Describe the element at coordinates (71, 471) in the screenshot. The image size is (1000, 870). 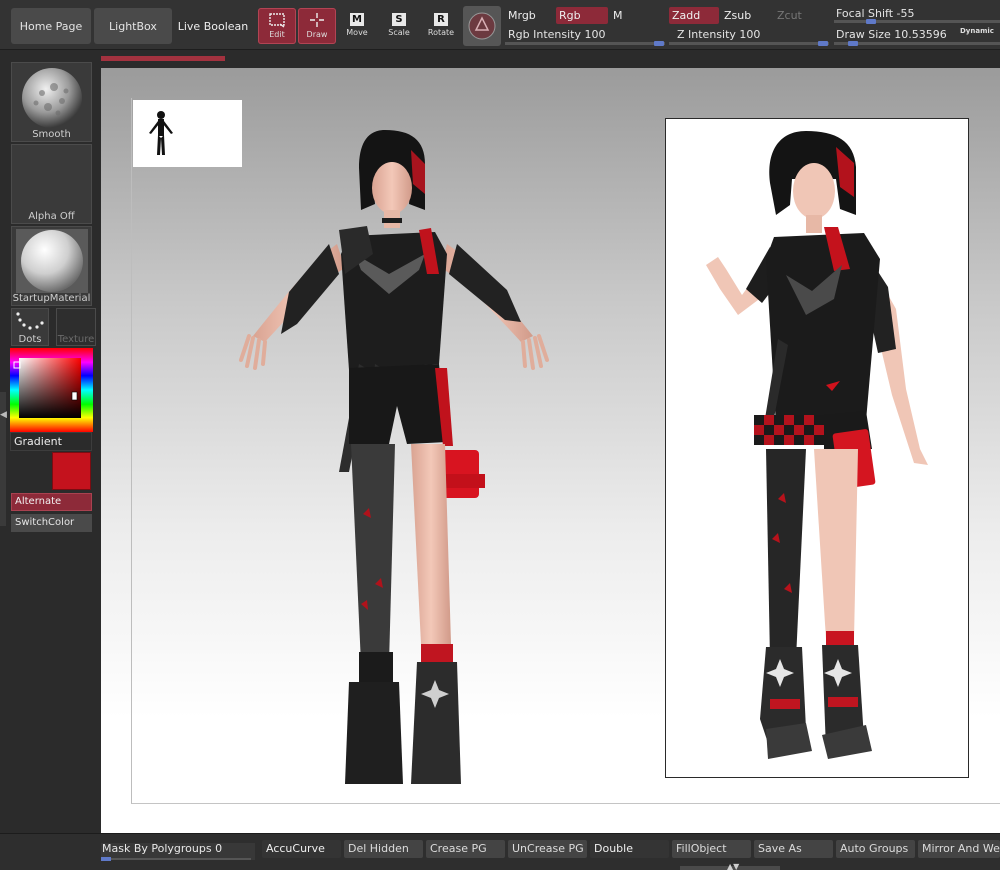
I see `main-color-swatch` at that location.